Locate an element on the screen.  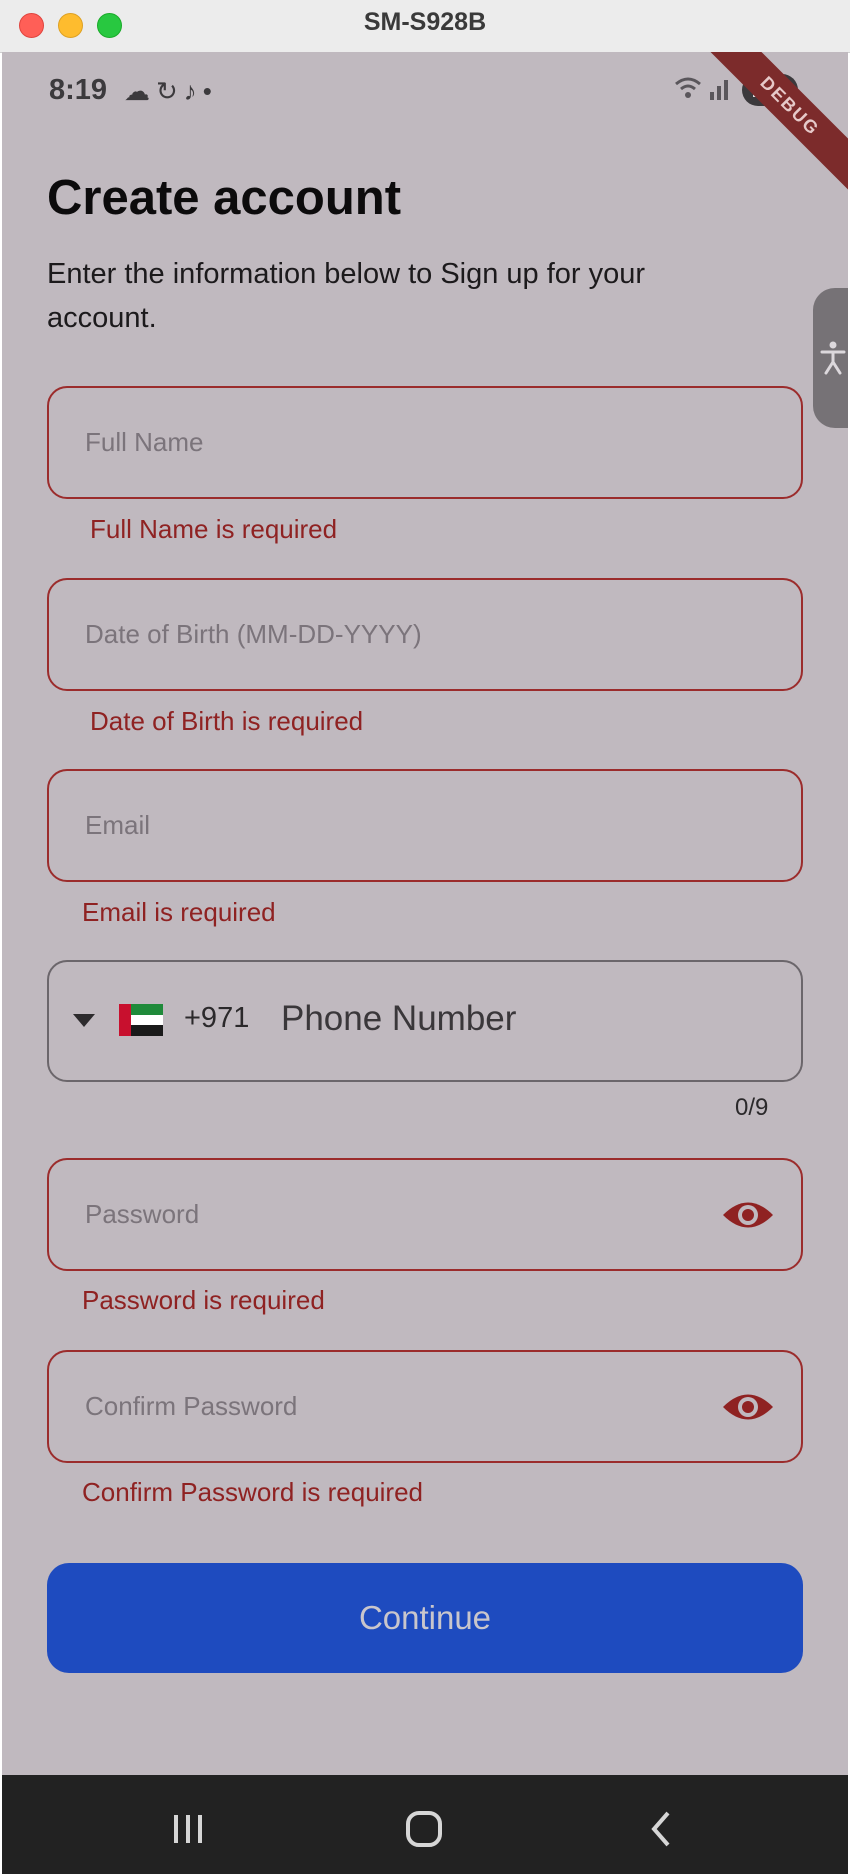
full-name-field: Full Name is located at coordinates (425, 442).